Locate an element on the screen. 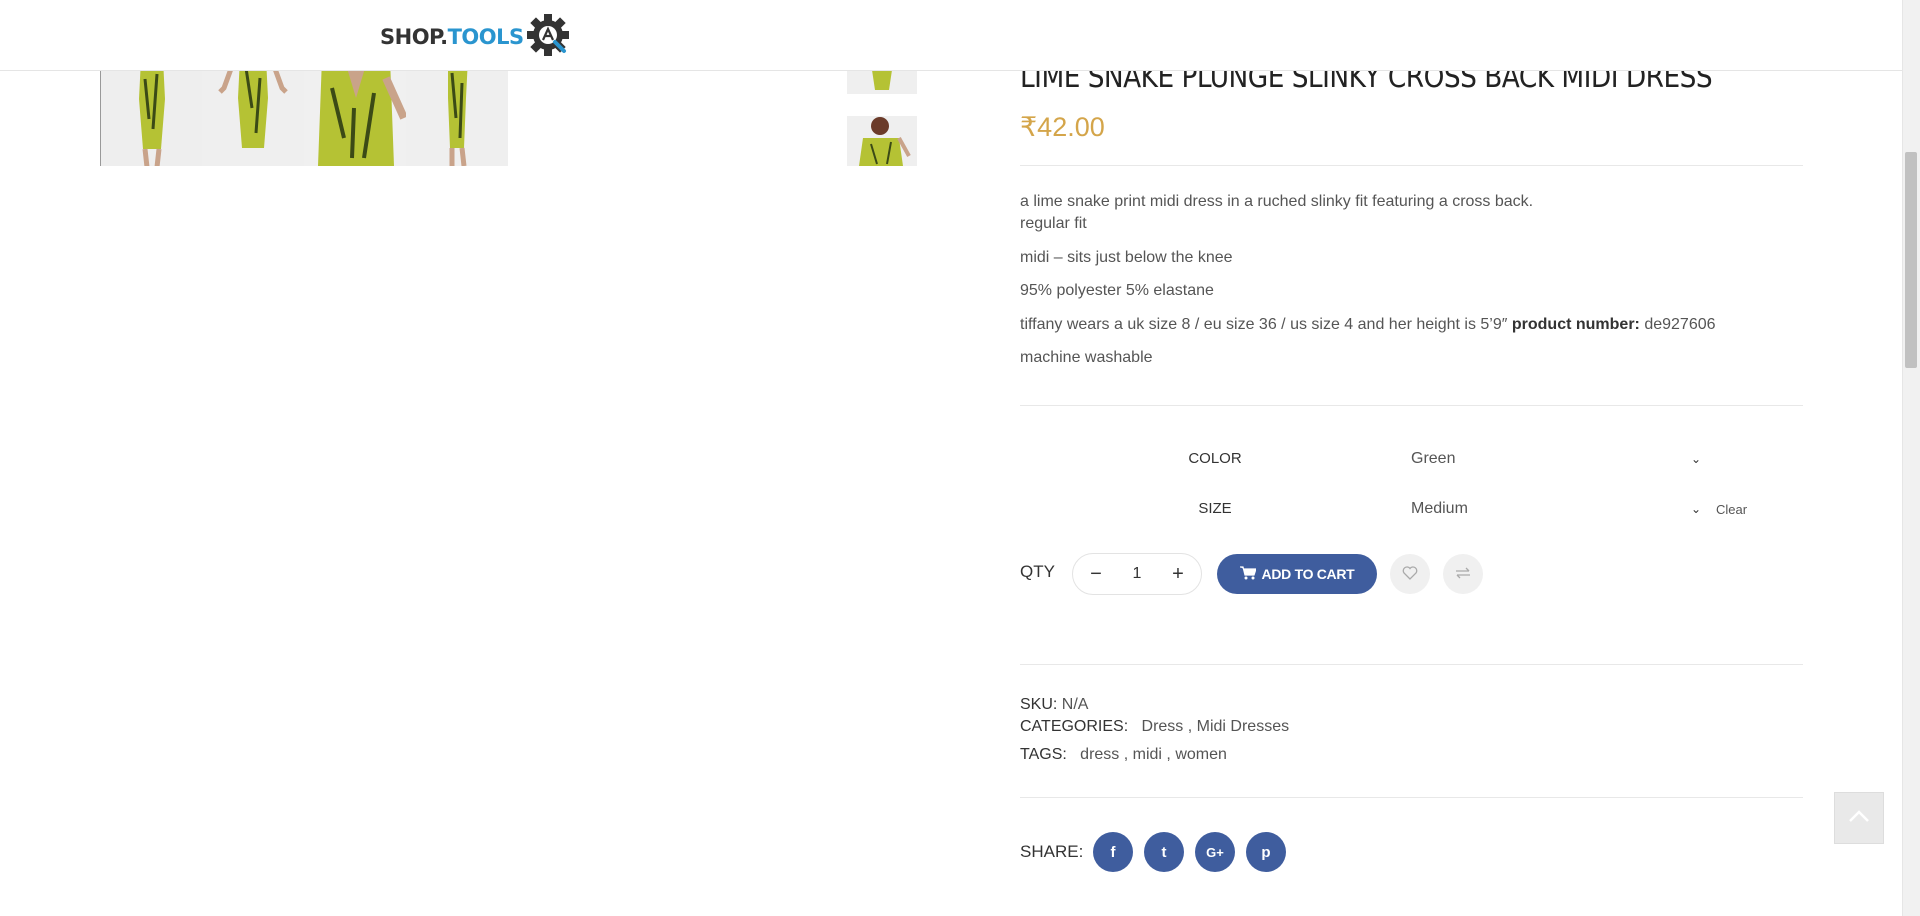 The height and width of the screenshot is (916, 1920). description-line: 95% polyester 5% elastane is located at coordinates (1117, 290).